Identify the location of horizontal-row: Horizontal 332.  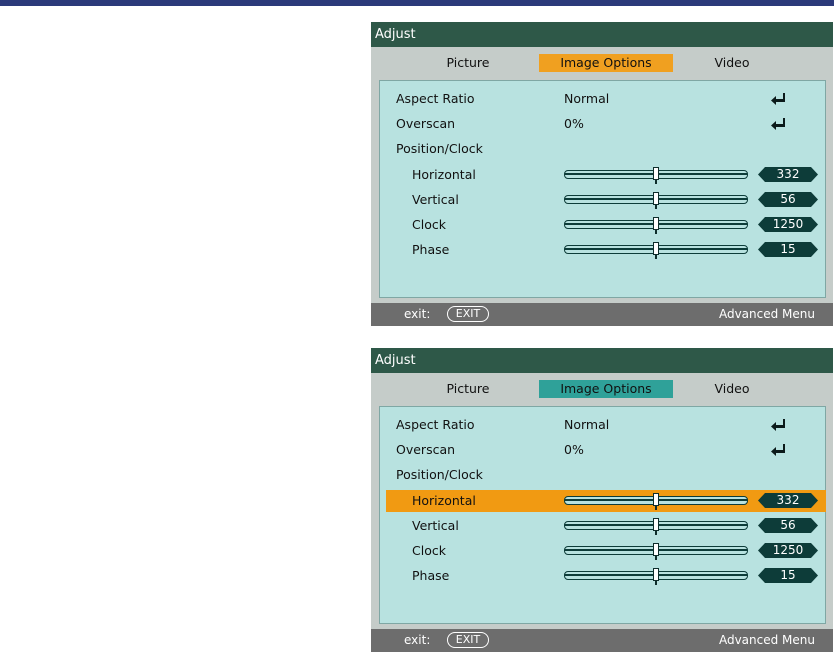
(602, 175).